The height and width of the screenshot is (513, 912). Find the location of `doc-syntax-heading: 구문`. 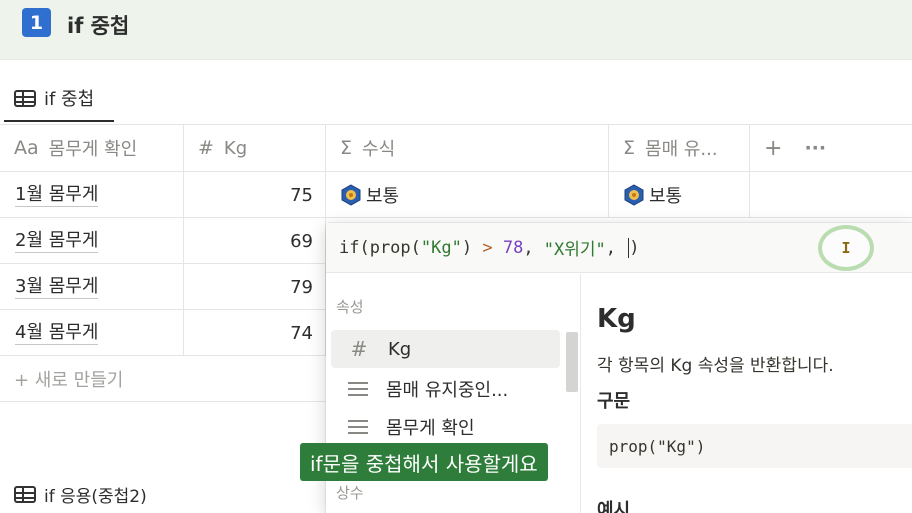

doc-syntax-heading: 구문 is located at coordinates (614, 401).